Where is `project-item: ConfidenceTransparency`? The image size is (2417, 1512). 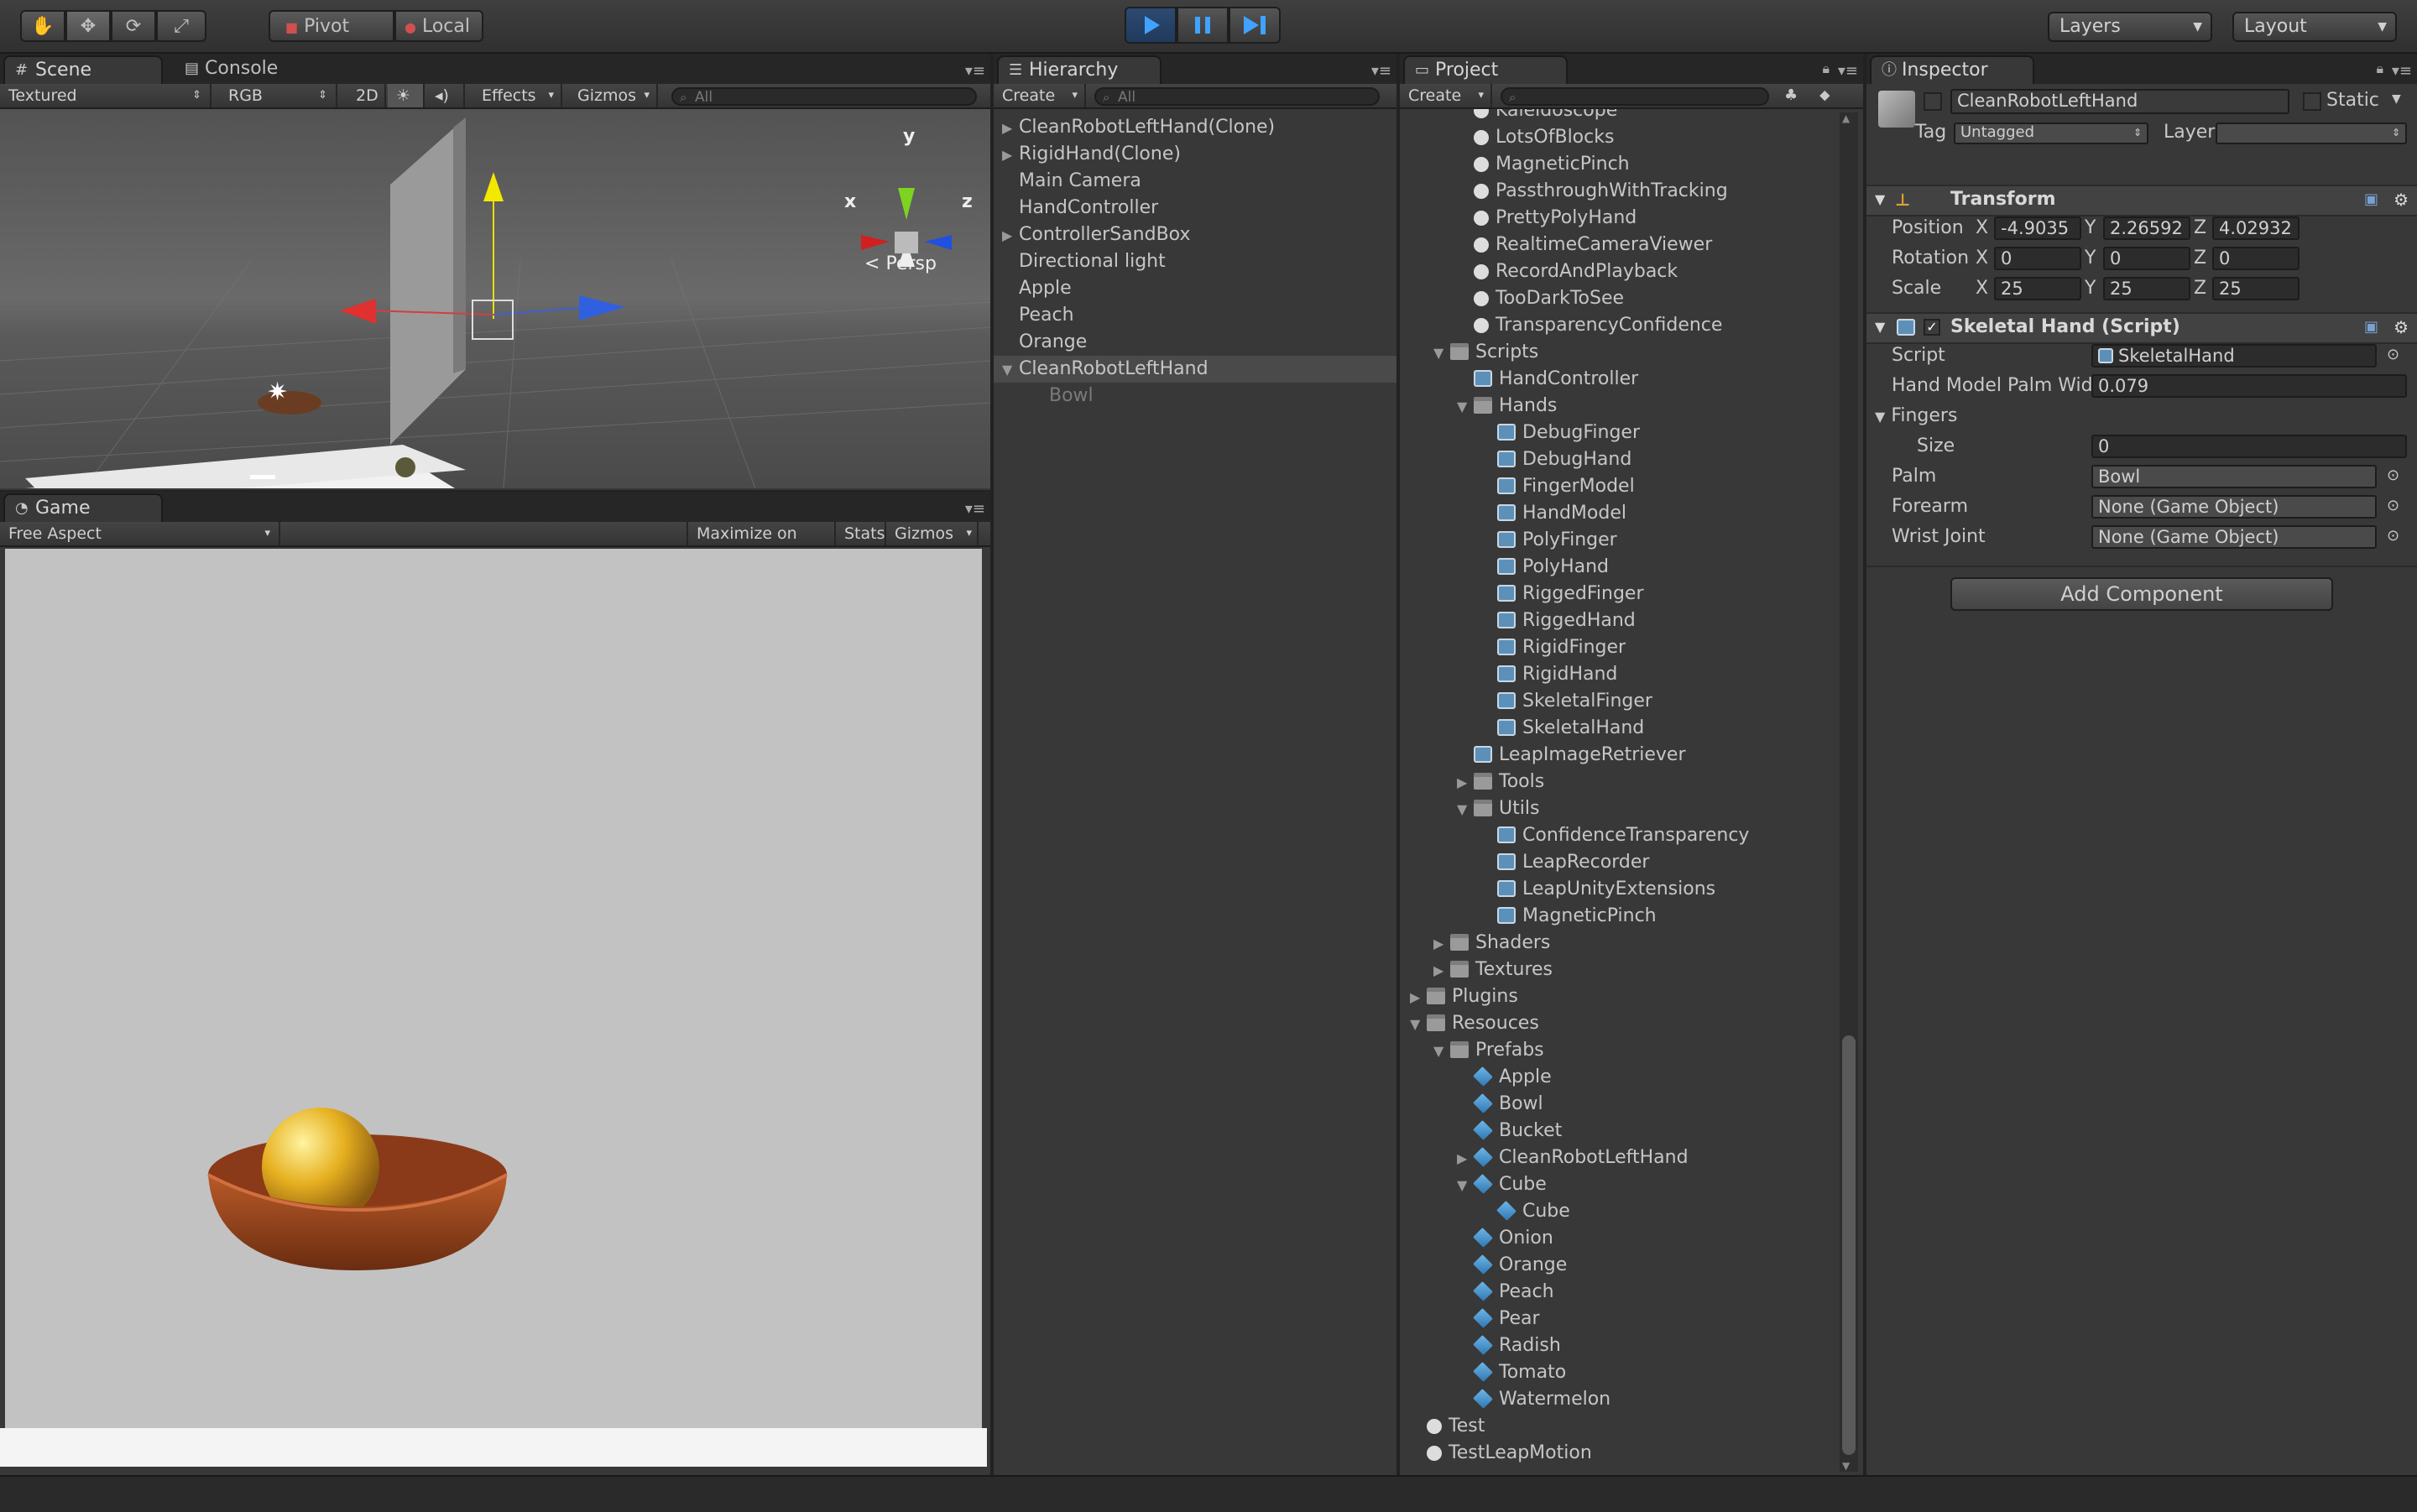
project-item: ConfidenceTransparency is located at coordinates (1614, 835).